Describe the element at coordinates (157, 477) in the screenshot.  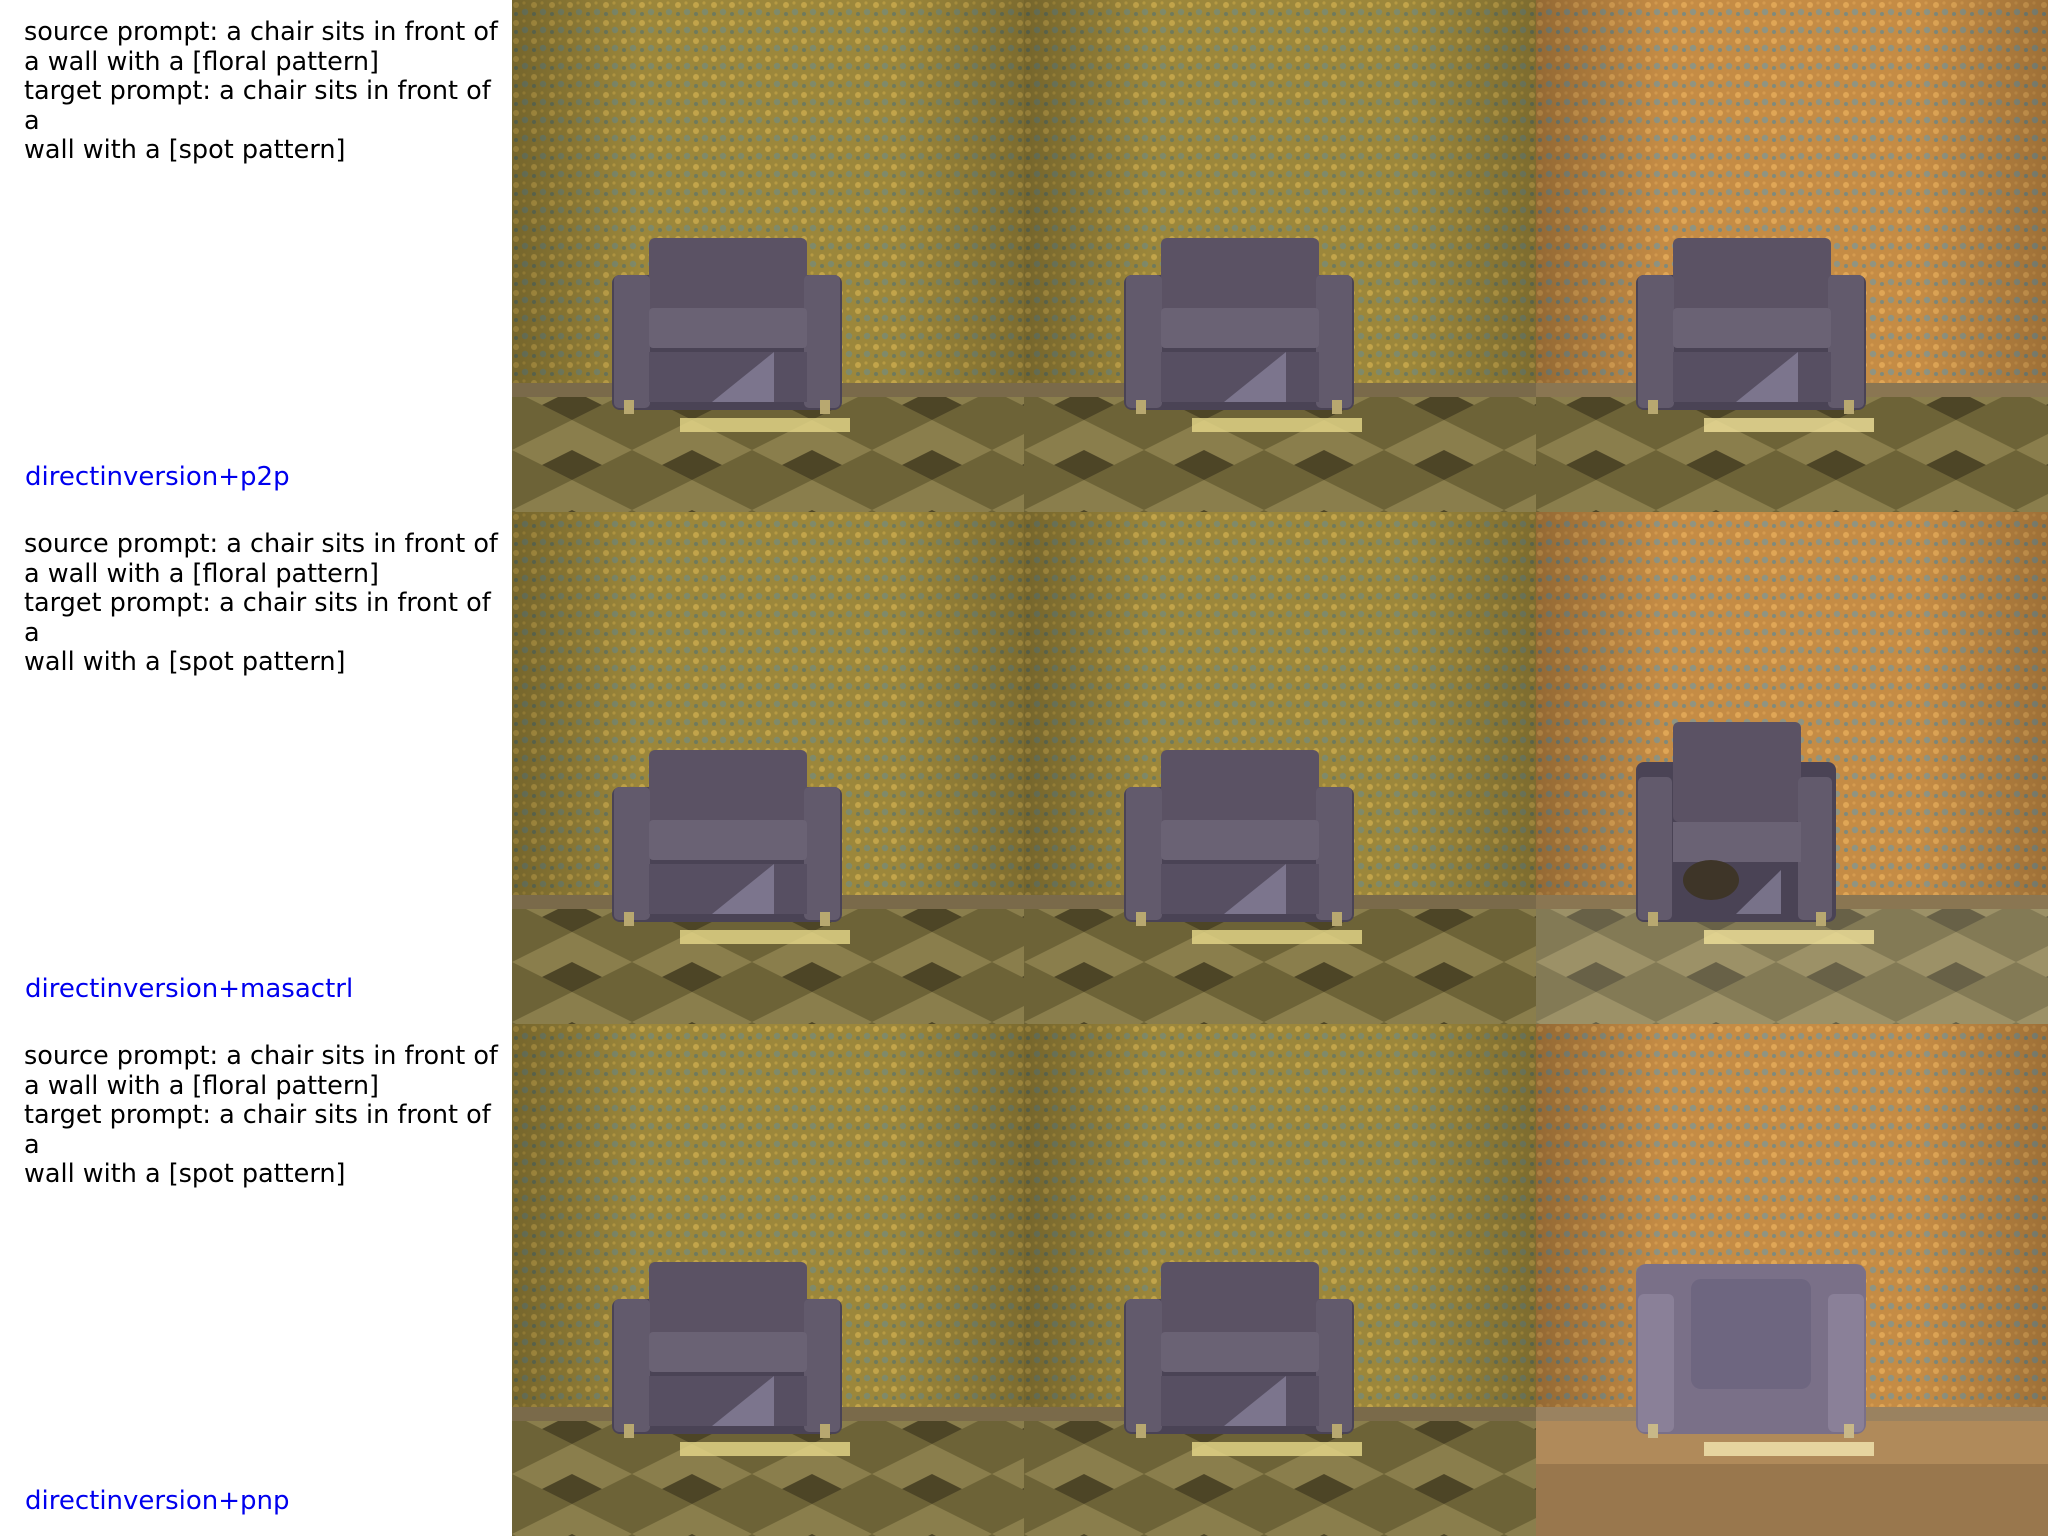
I see `method-label: directinversion+p2p` at that location.